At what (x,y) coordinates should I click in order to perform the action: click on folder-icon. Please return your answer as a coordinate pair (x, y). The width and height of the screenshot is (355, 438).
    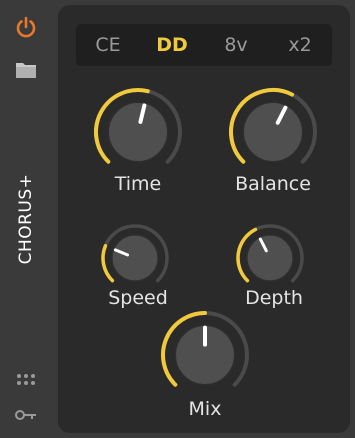
    Looking at the image, I should click on (26, 70).